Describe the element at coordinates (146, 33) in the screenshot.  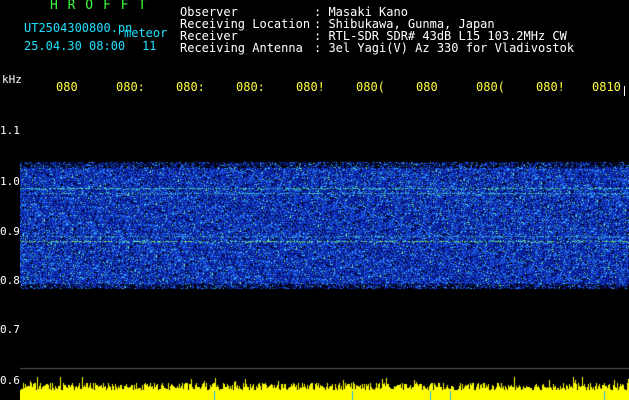
I see `file-kind: meteor` at that location.